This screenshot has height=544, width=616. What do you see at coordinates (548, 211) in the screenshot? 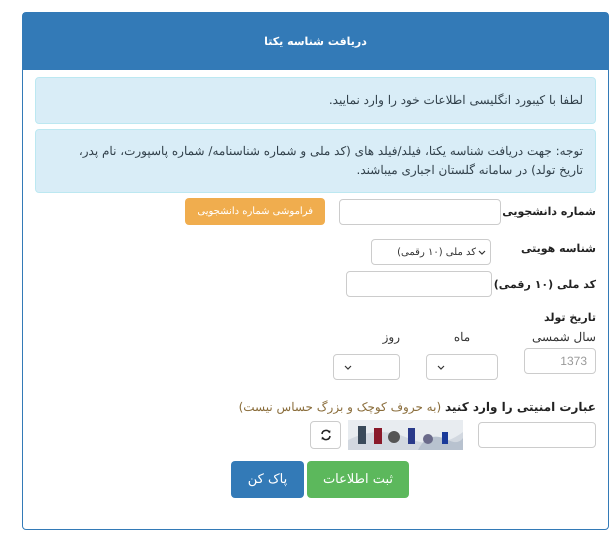
I see `field-label: شماره دانشجویی` at bounding box center [548, 211].